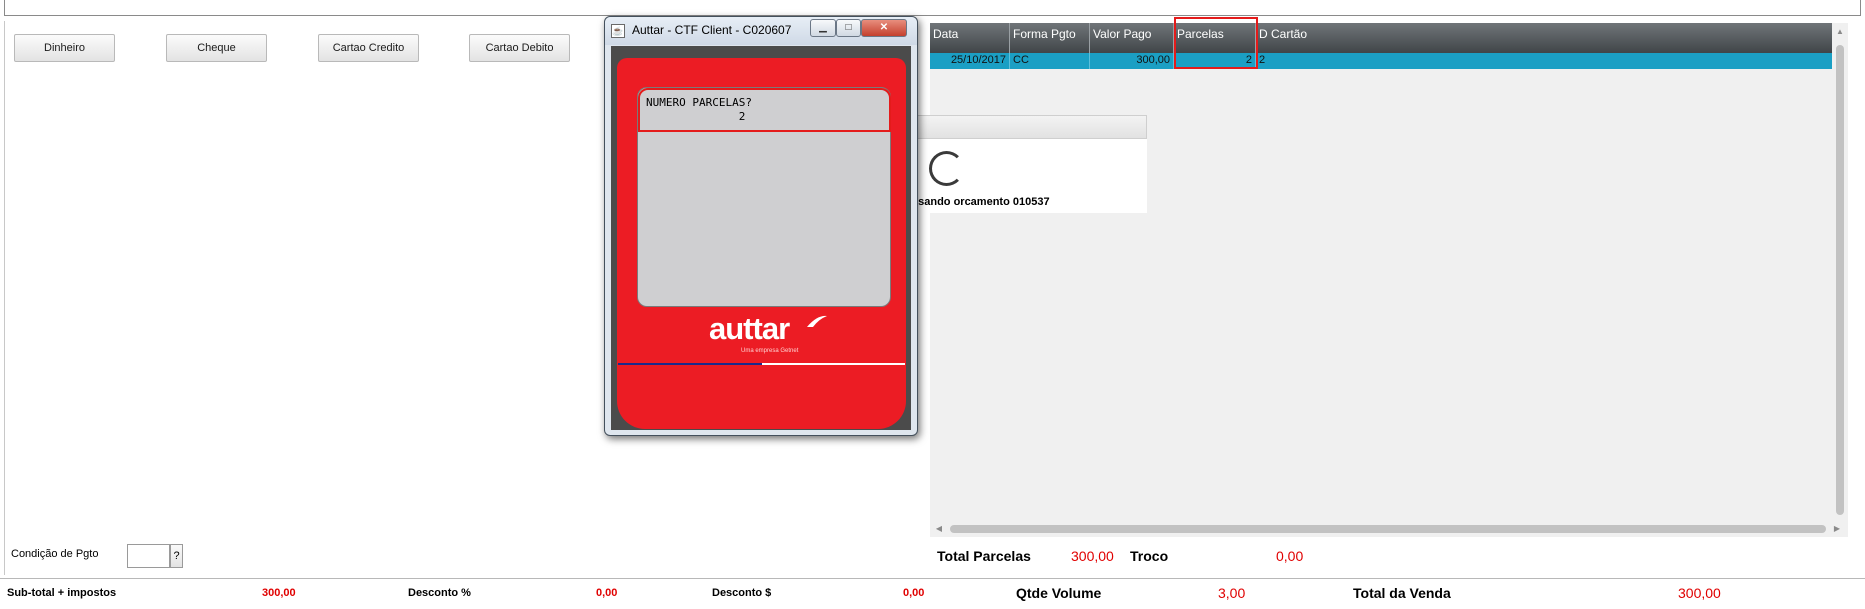 Image resolution: width=1865 pixels, height=609 pixels. What do you see at coordinates (984, 556) in the screenshot?
I see `total-parcelas-label: Total Parcelas` at bounding box center [984, 556].